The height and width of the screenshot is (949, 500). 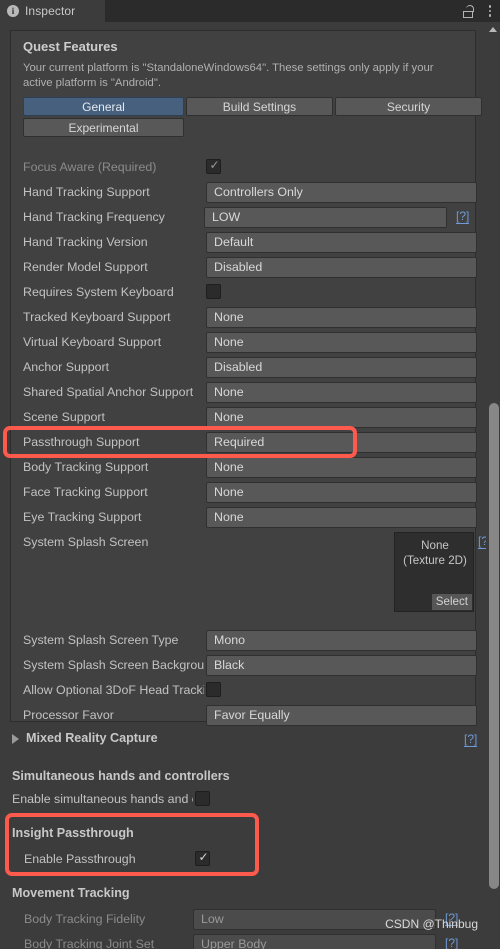 What do you see at coordinates (85, 492) in the screenshot?
I see `label-face-tracking-support: Face Tracking Support` at bounding box center [85, 492].